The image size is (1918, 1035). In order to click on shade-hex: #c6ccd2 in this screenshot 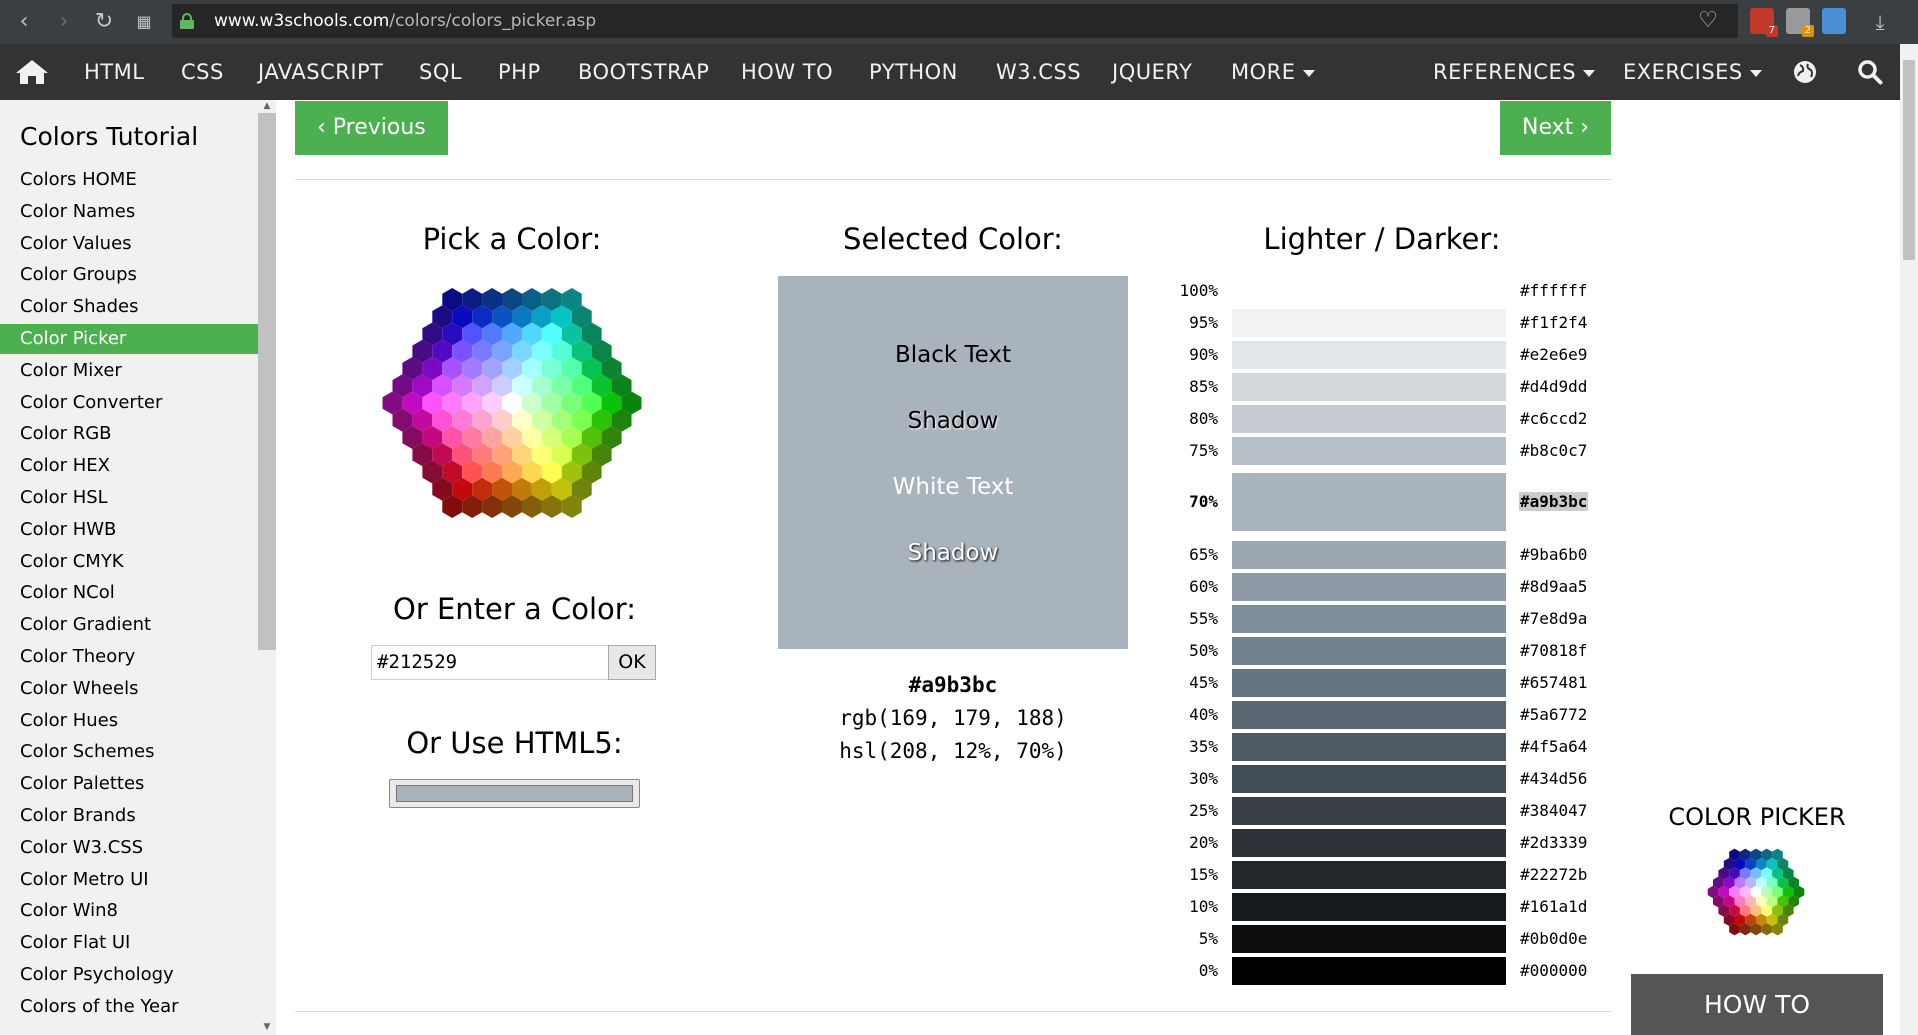, I will do `click(1553, 418)`.